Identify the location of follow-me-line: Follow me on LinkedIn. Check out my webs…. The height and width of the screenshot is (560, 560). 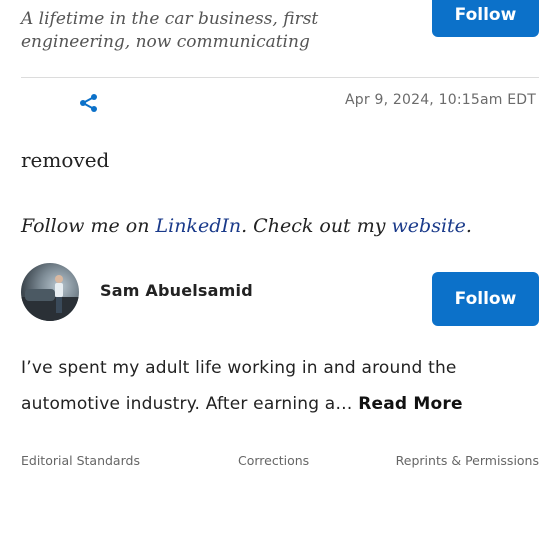
(246, 226).